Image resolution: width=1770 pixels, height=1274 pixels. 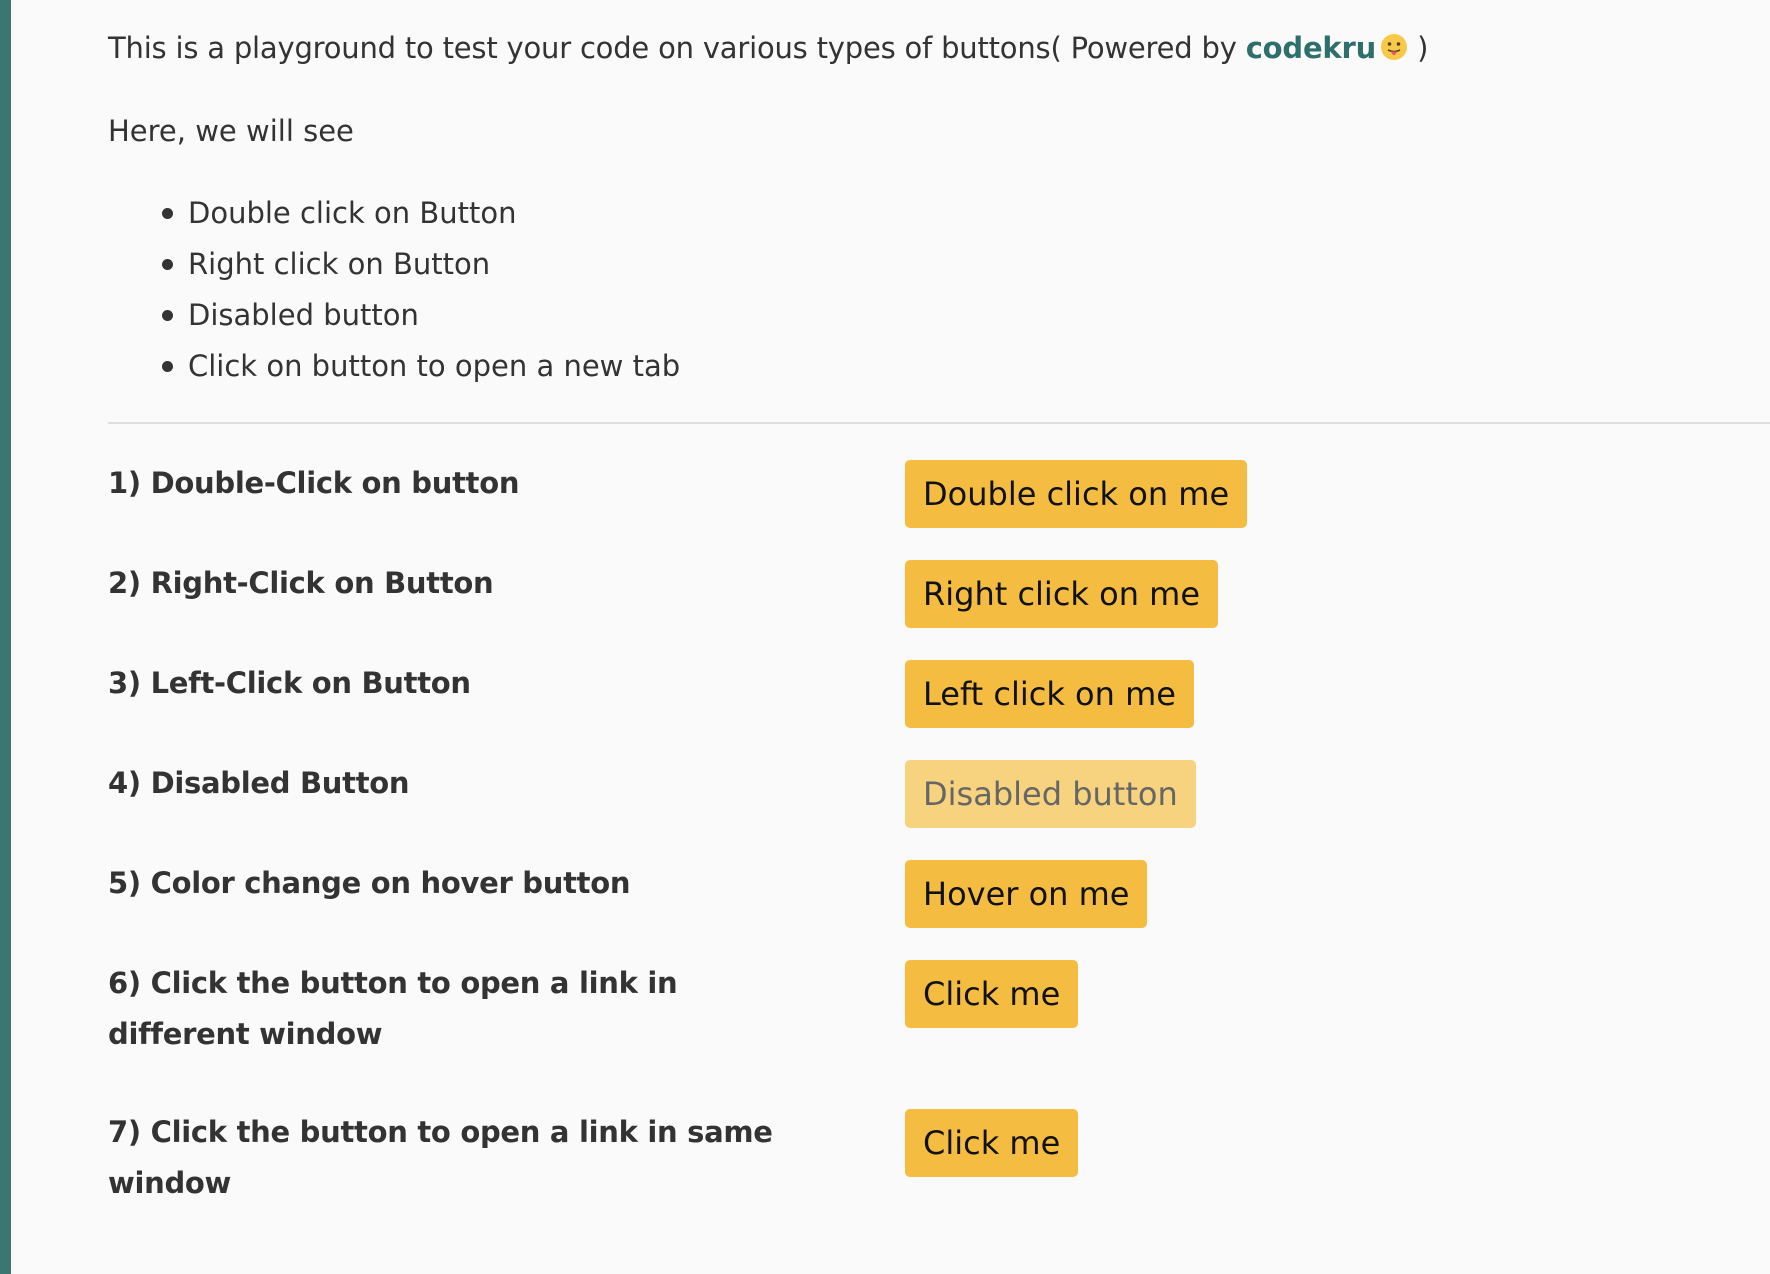 I want to click on row-label: 1) Double-Click on button, so click(x=314, y=483).